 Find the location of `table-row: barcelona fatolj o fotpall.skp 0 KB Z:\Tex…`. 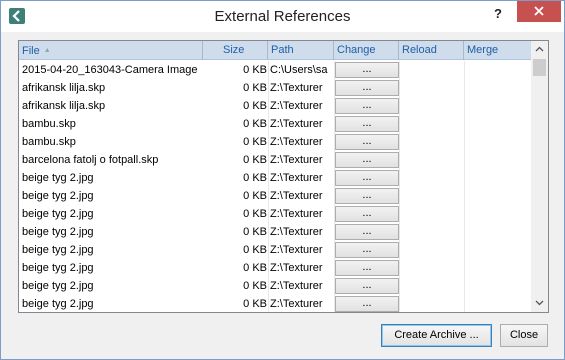

table-row: barcelona fatolj o fotpall.skp 0 KB Z:\Tex… is located at coordinates (275, 160).